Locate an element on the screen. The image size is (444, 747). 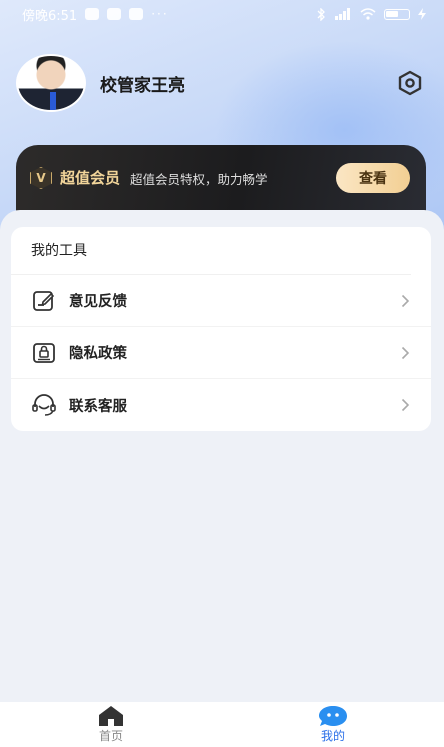
tool-label: 意见反馈 is located at coordinates (98, 302).